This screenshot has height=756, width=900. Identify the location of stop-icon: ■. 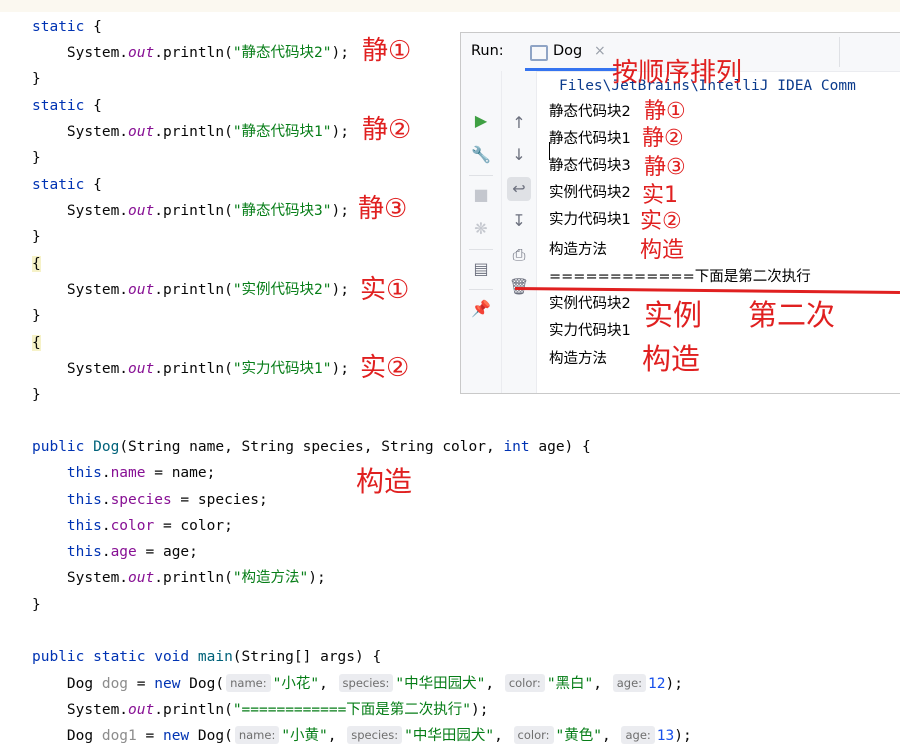
(481, 195).